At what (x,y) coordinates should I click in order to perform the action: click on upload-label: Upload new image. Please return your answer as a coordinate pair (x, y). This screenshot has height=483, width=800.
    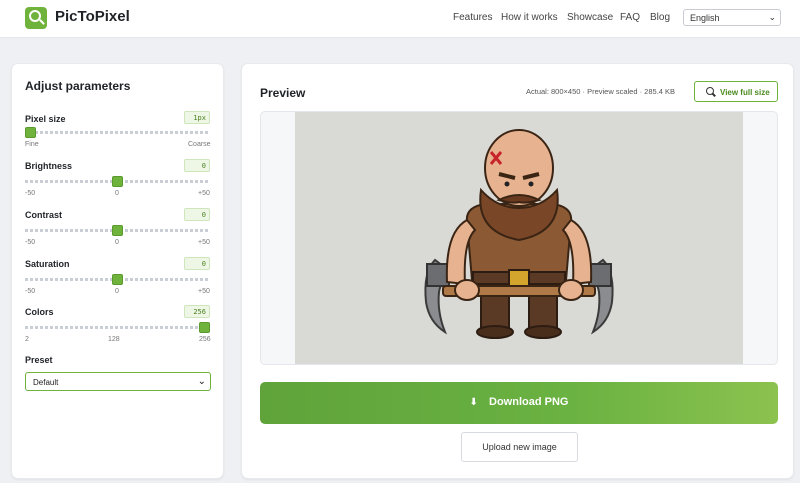
    Looking at the image, I should click on (519, 447).